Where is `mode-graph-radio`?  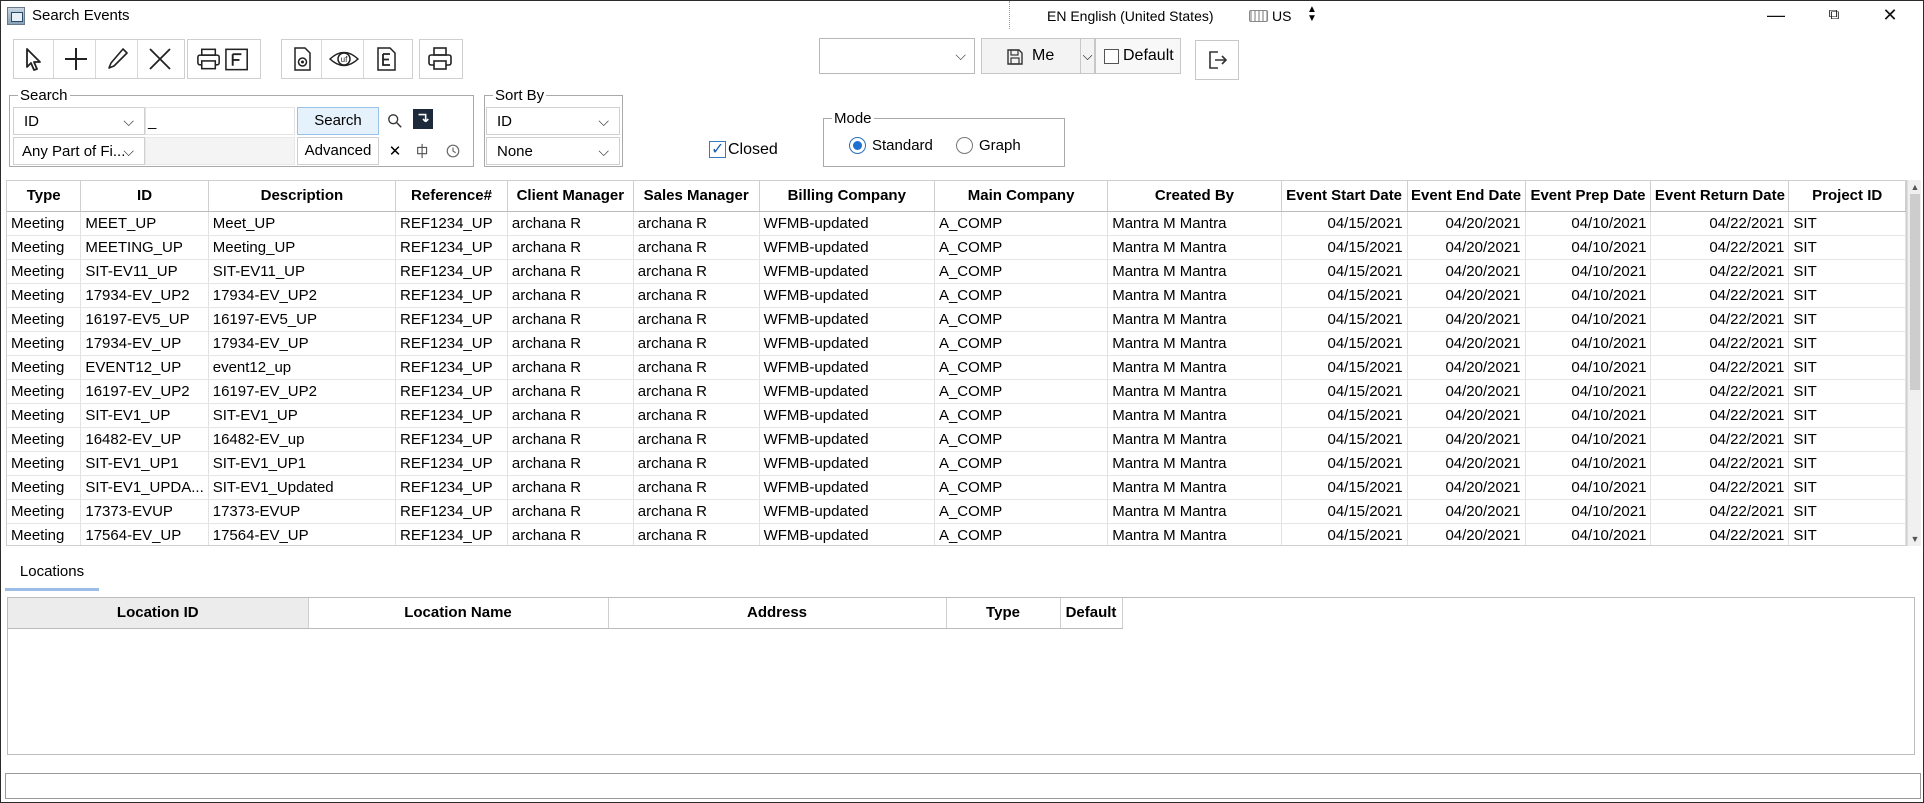
mode-graph-radio is located at coordinates (964, 145).